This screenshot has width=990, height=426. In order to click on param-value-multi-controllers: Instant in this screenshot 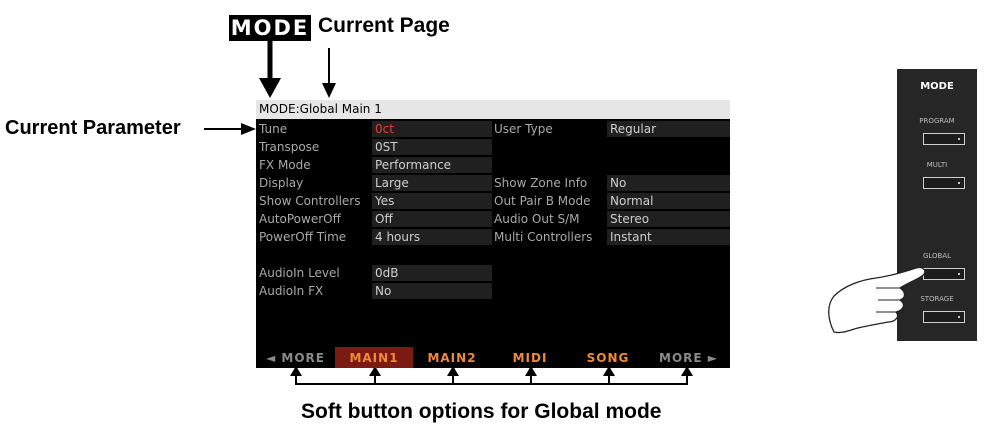, I will do `click(668, 237)`.